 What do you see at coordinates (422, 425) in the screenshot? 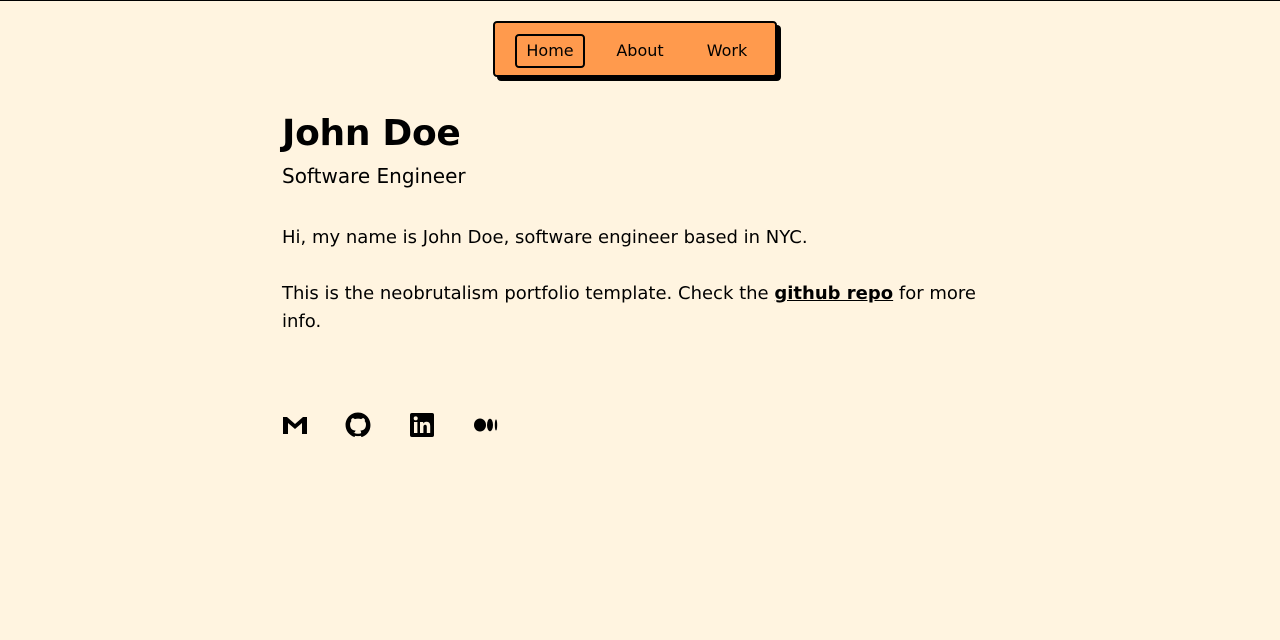
I see `linkedin-icon` at bounding box center [422, 425].